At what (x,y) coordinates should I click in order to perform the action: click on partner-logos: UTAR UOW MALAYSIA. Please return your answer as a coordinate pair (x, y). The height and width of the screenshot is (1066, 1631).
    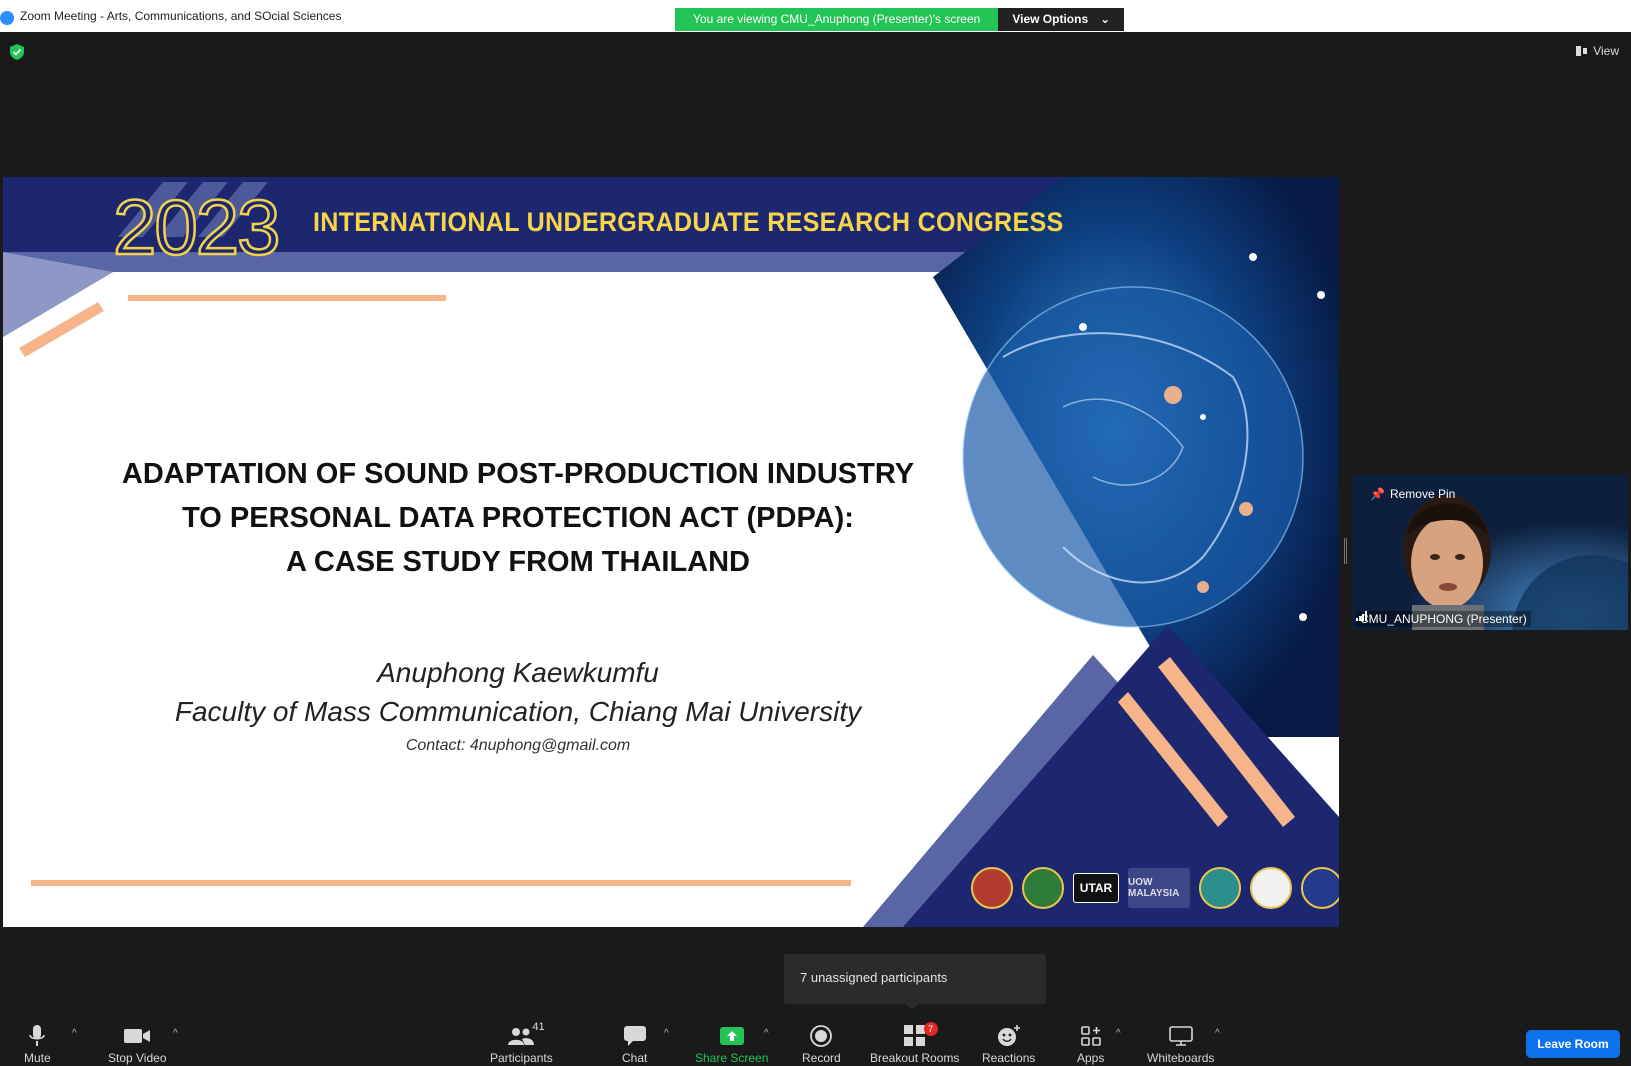
    Looking at the image, I should click on (1155, 888).